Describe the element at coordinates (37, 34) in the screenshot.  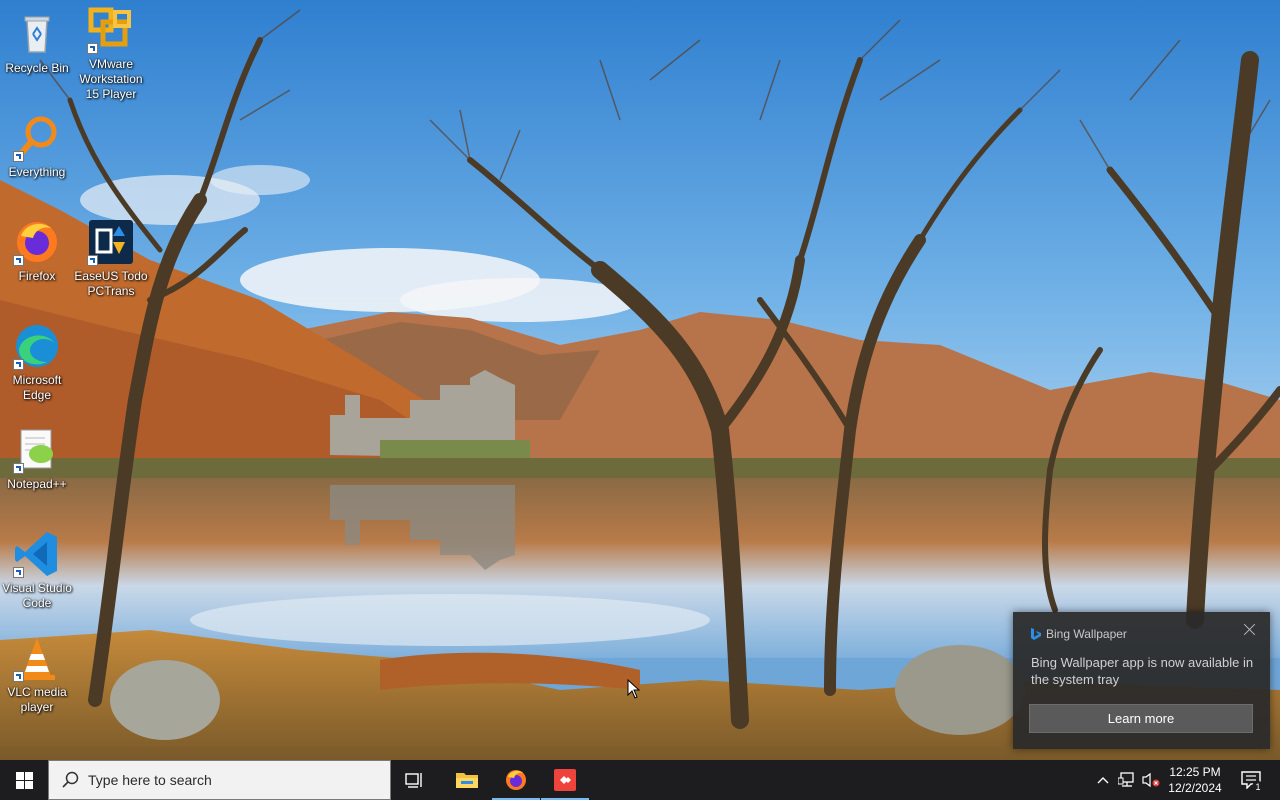
I see `recycle-bin-icon` at that location.